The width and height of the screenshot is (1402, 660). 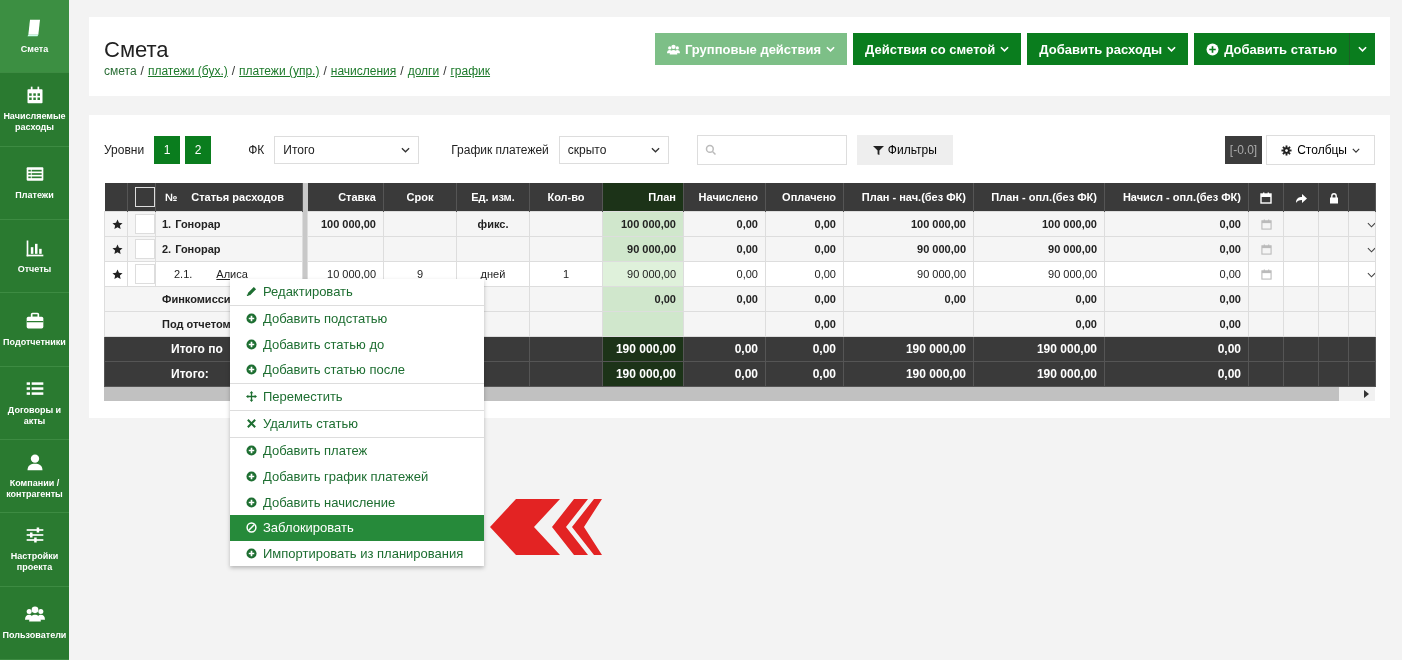 I want to click on table-cell: 1, so click(x=566, y=274).